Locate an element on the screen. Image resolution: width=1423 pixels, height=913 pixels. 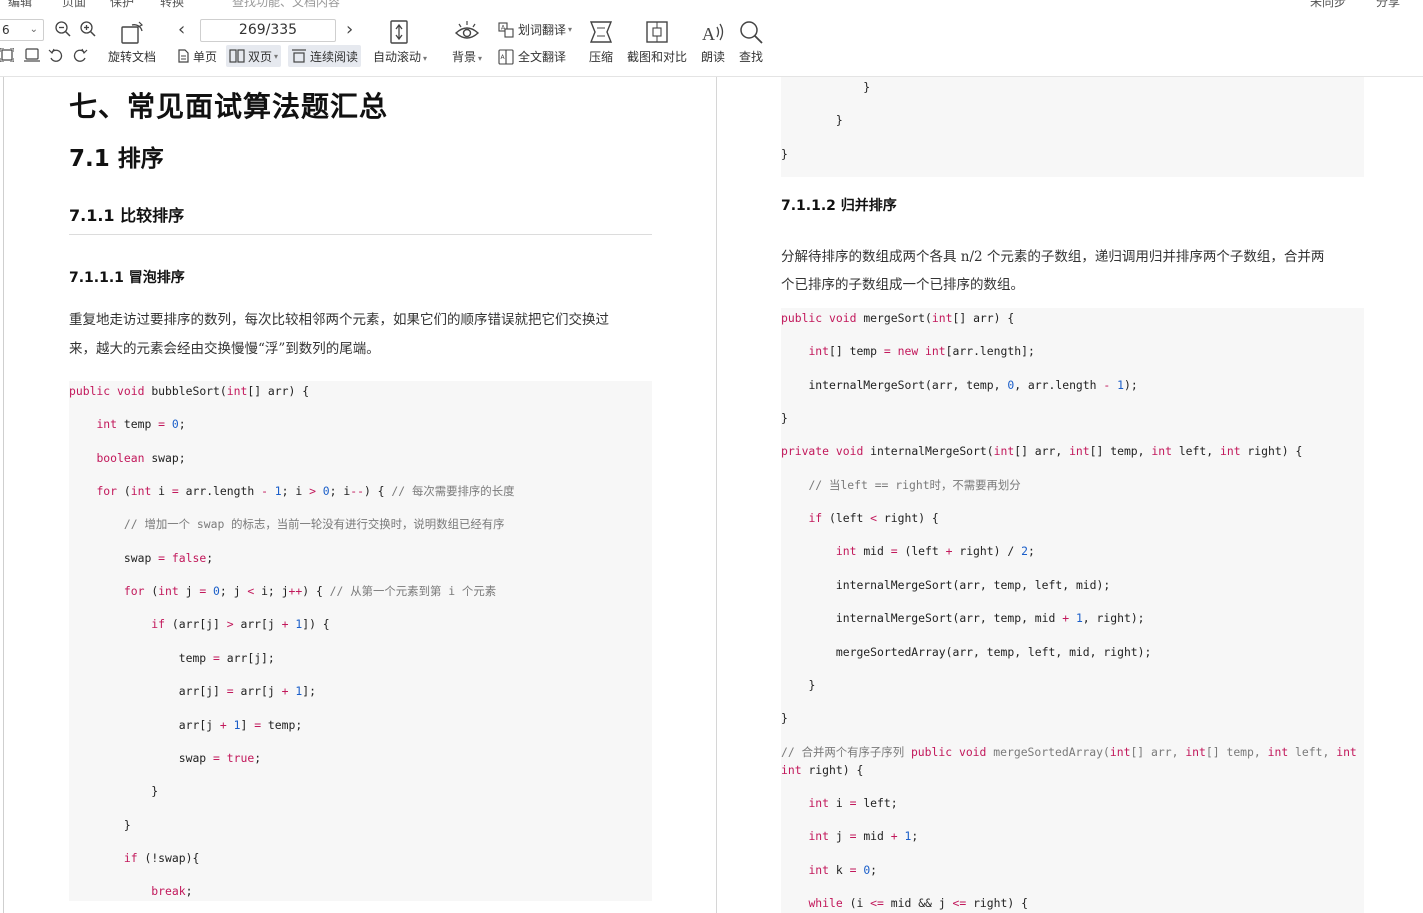
zoom-select: 6 ⌄ is located at coordinates (22, 30).